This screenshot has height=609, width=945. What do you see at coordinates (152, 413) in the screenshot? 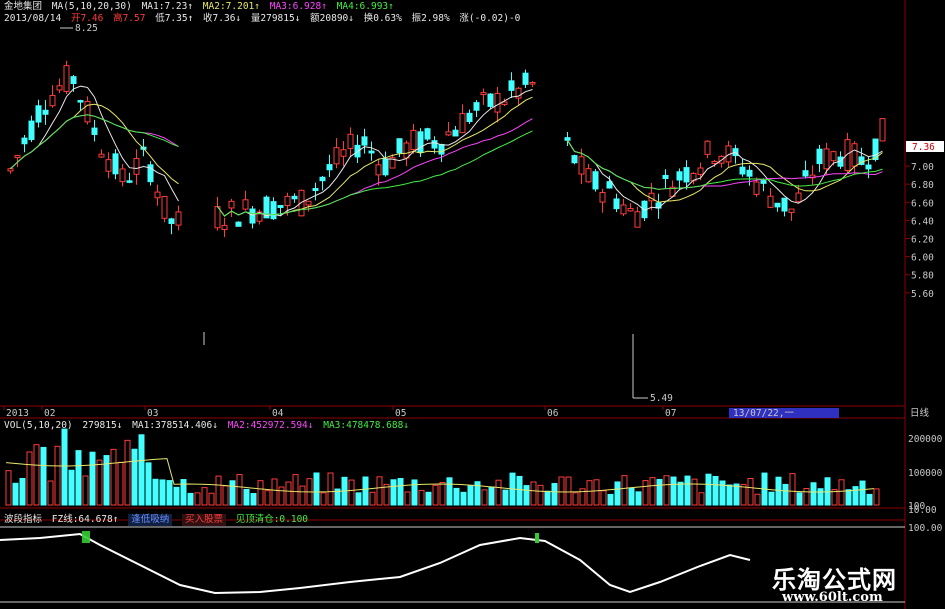
I see `date-tick-label: 03` at bounding box center [152, 413].